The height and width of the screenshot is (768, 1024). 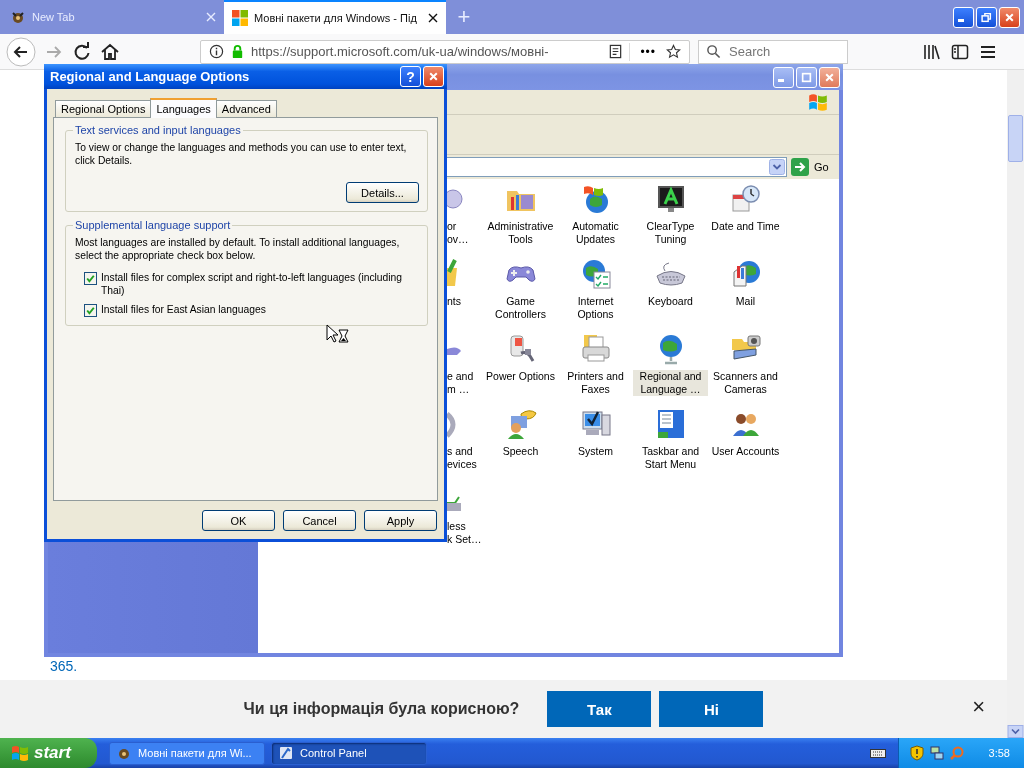 I want to click on group-title: Text services and input languages, so click(x=158, y=130).